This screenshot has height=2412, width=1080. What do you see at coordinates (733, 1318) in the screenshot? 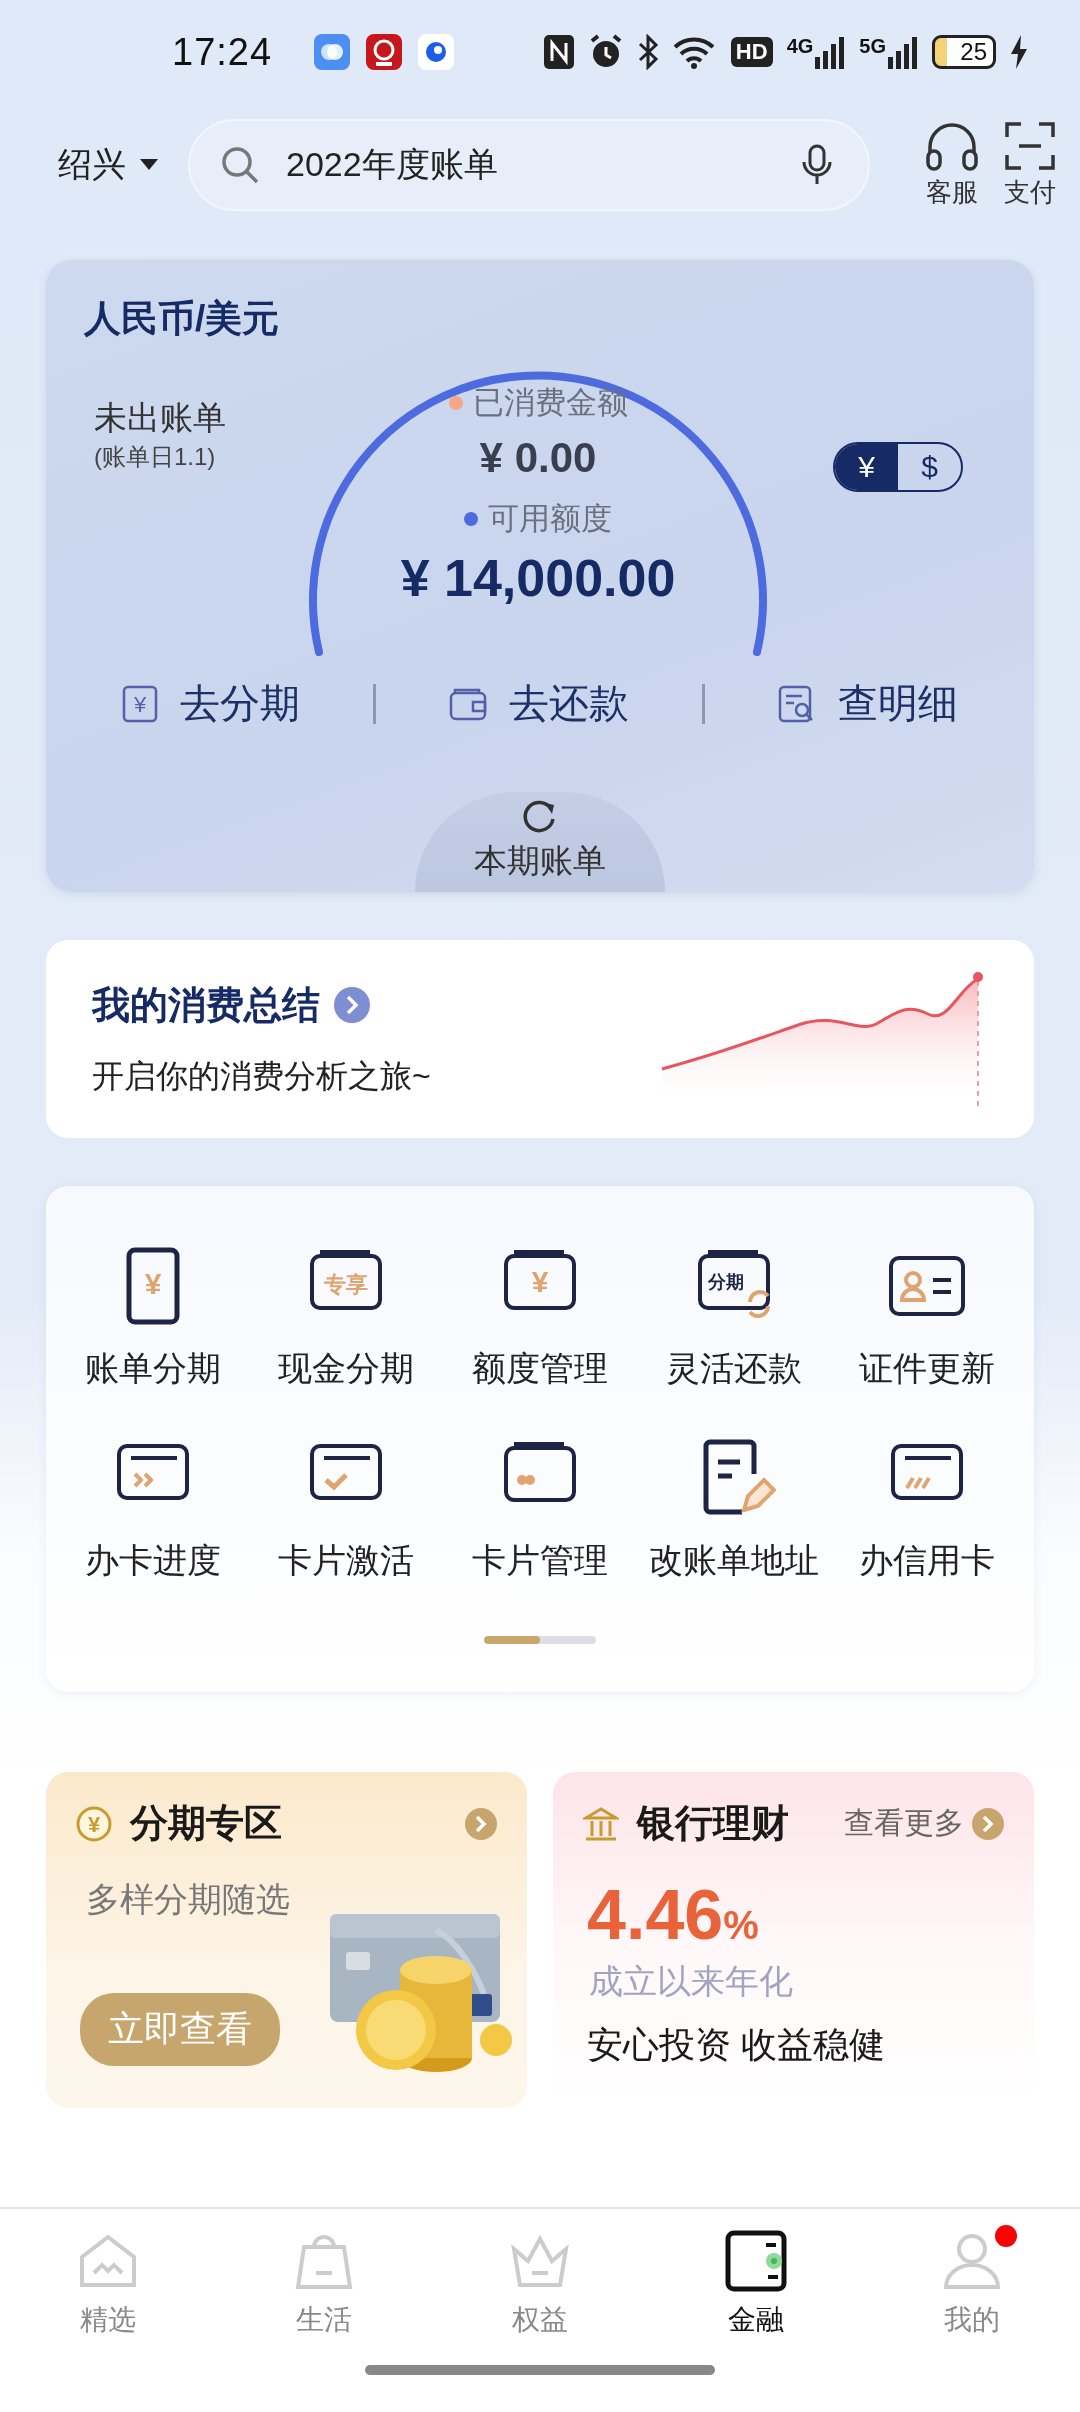
I see `service-item: 分期 灵活还款` at bounding box center [733, 1318].